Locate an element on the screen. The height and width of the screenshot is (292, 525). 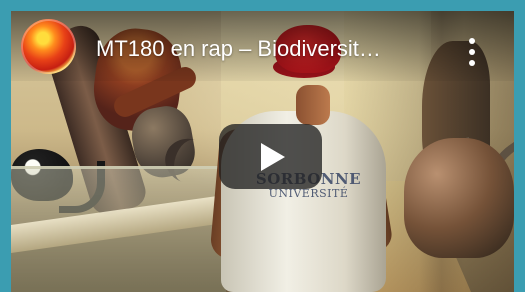
play-icon is located at coordinates (273, 157).